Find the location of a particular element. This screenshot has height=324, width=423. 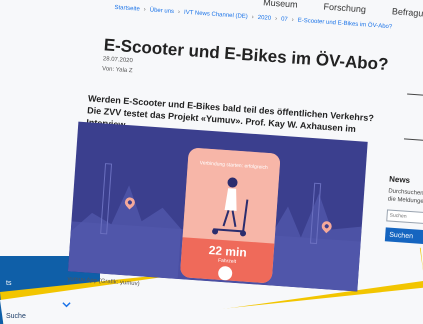

search-input is located at coordinates (404, 217).